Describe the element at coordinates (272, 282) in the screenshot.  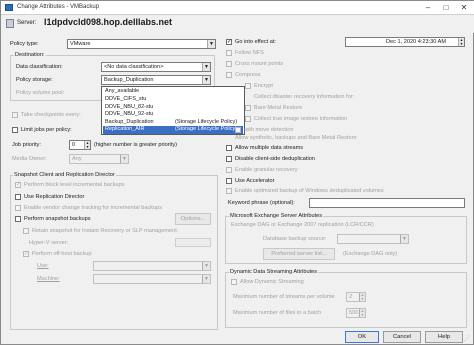
I see `allow-dynamic-label: Allow Dynamic Streaming` at that location.